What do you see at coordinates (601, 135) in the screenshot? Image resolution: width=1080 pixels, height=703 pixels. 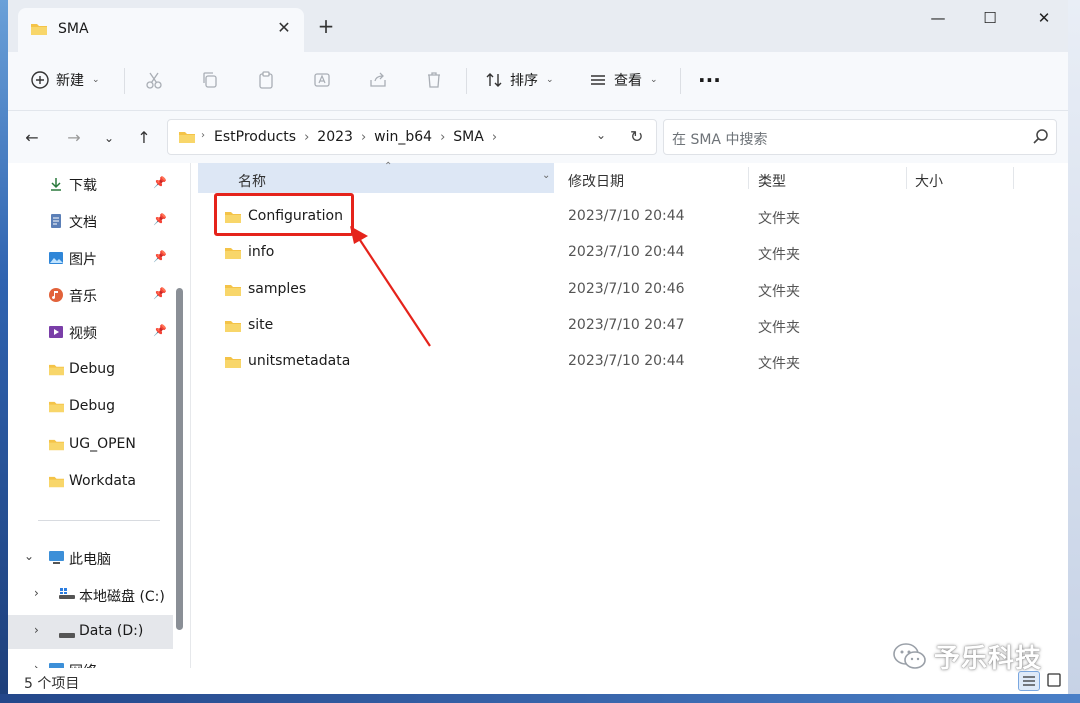 I see `address-history-chevron-icon: ⌄` at bounding box center [601, 135].